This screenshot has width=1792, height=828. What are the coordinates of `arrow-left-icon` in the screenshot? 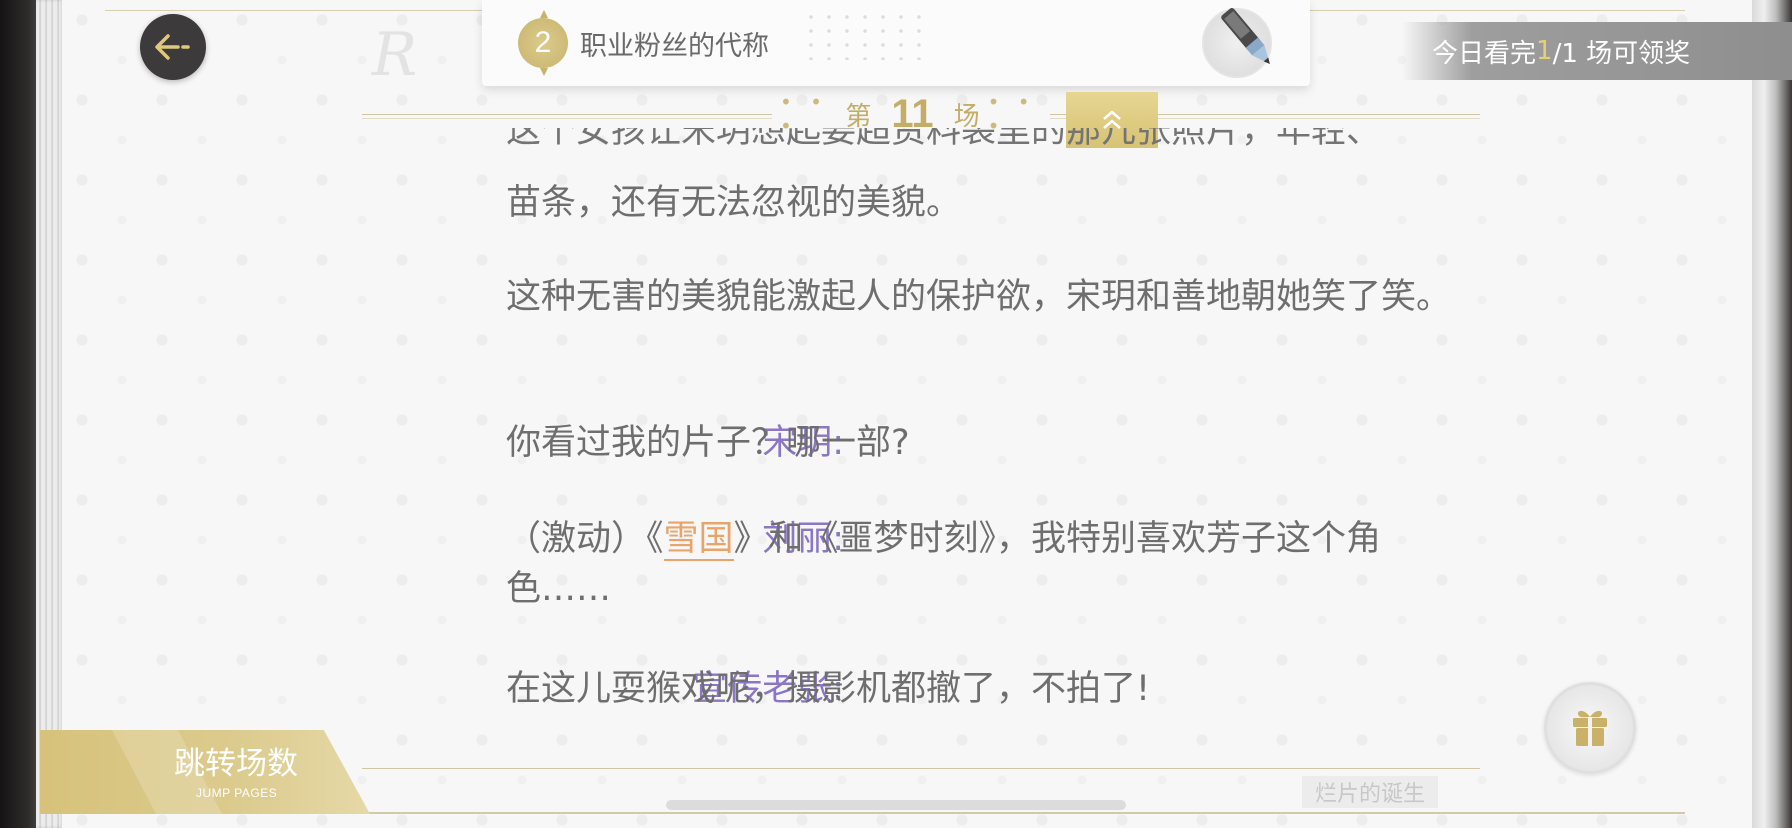 It's located at (172, 47).